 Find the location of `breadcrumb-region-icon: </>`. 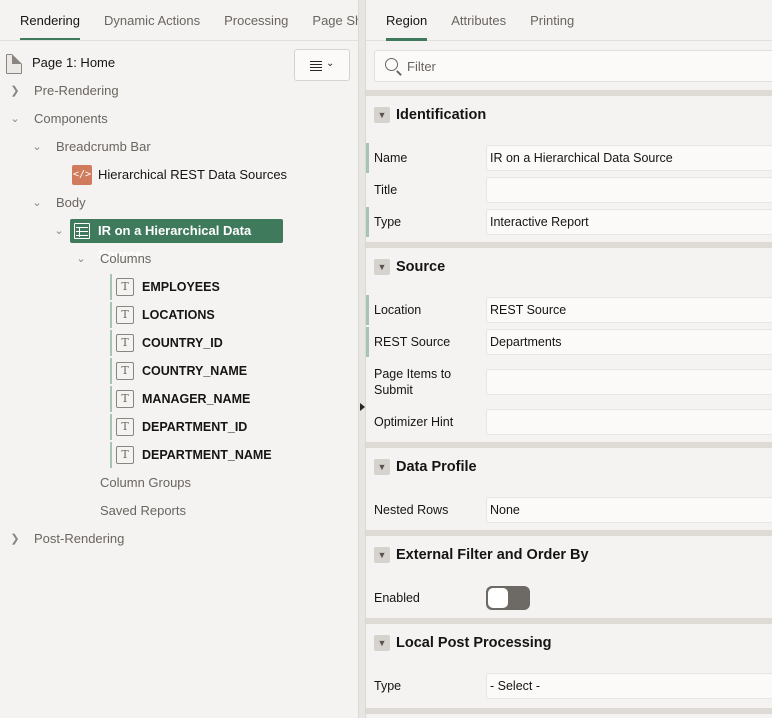

breadcrumb-region-icon: </> is located at coordinates (82, 175).